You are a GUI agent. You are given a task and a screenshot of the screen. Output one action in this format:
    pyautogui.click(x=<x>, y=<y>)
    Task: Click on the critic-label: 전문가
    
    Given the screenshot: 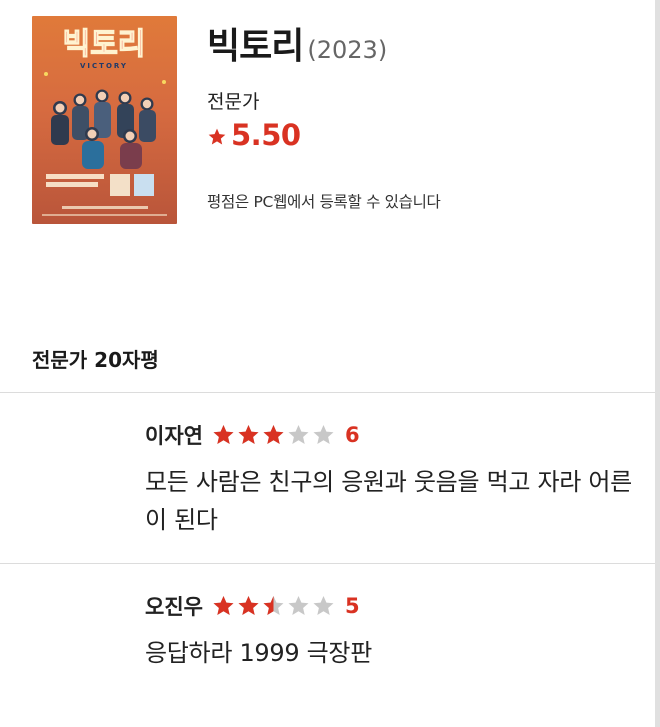 What is the action you would take?
    pyautogui.click(x=233, y=102)
    